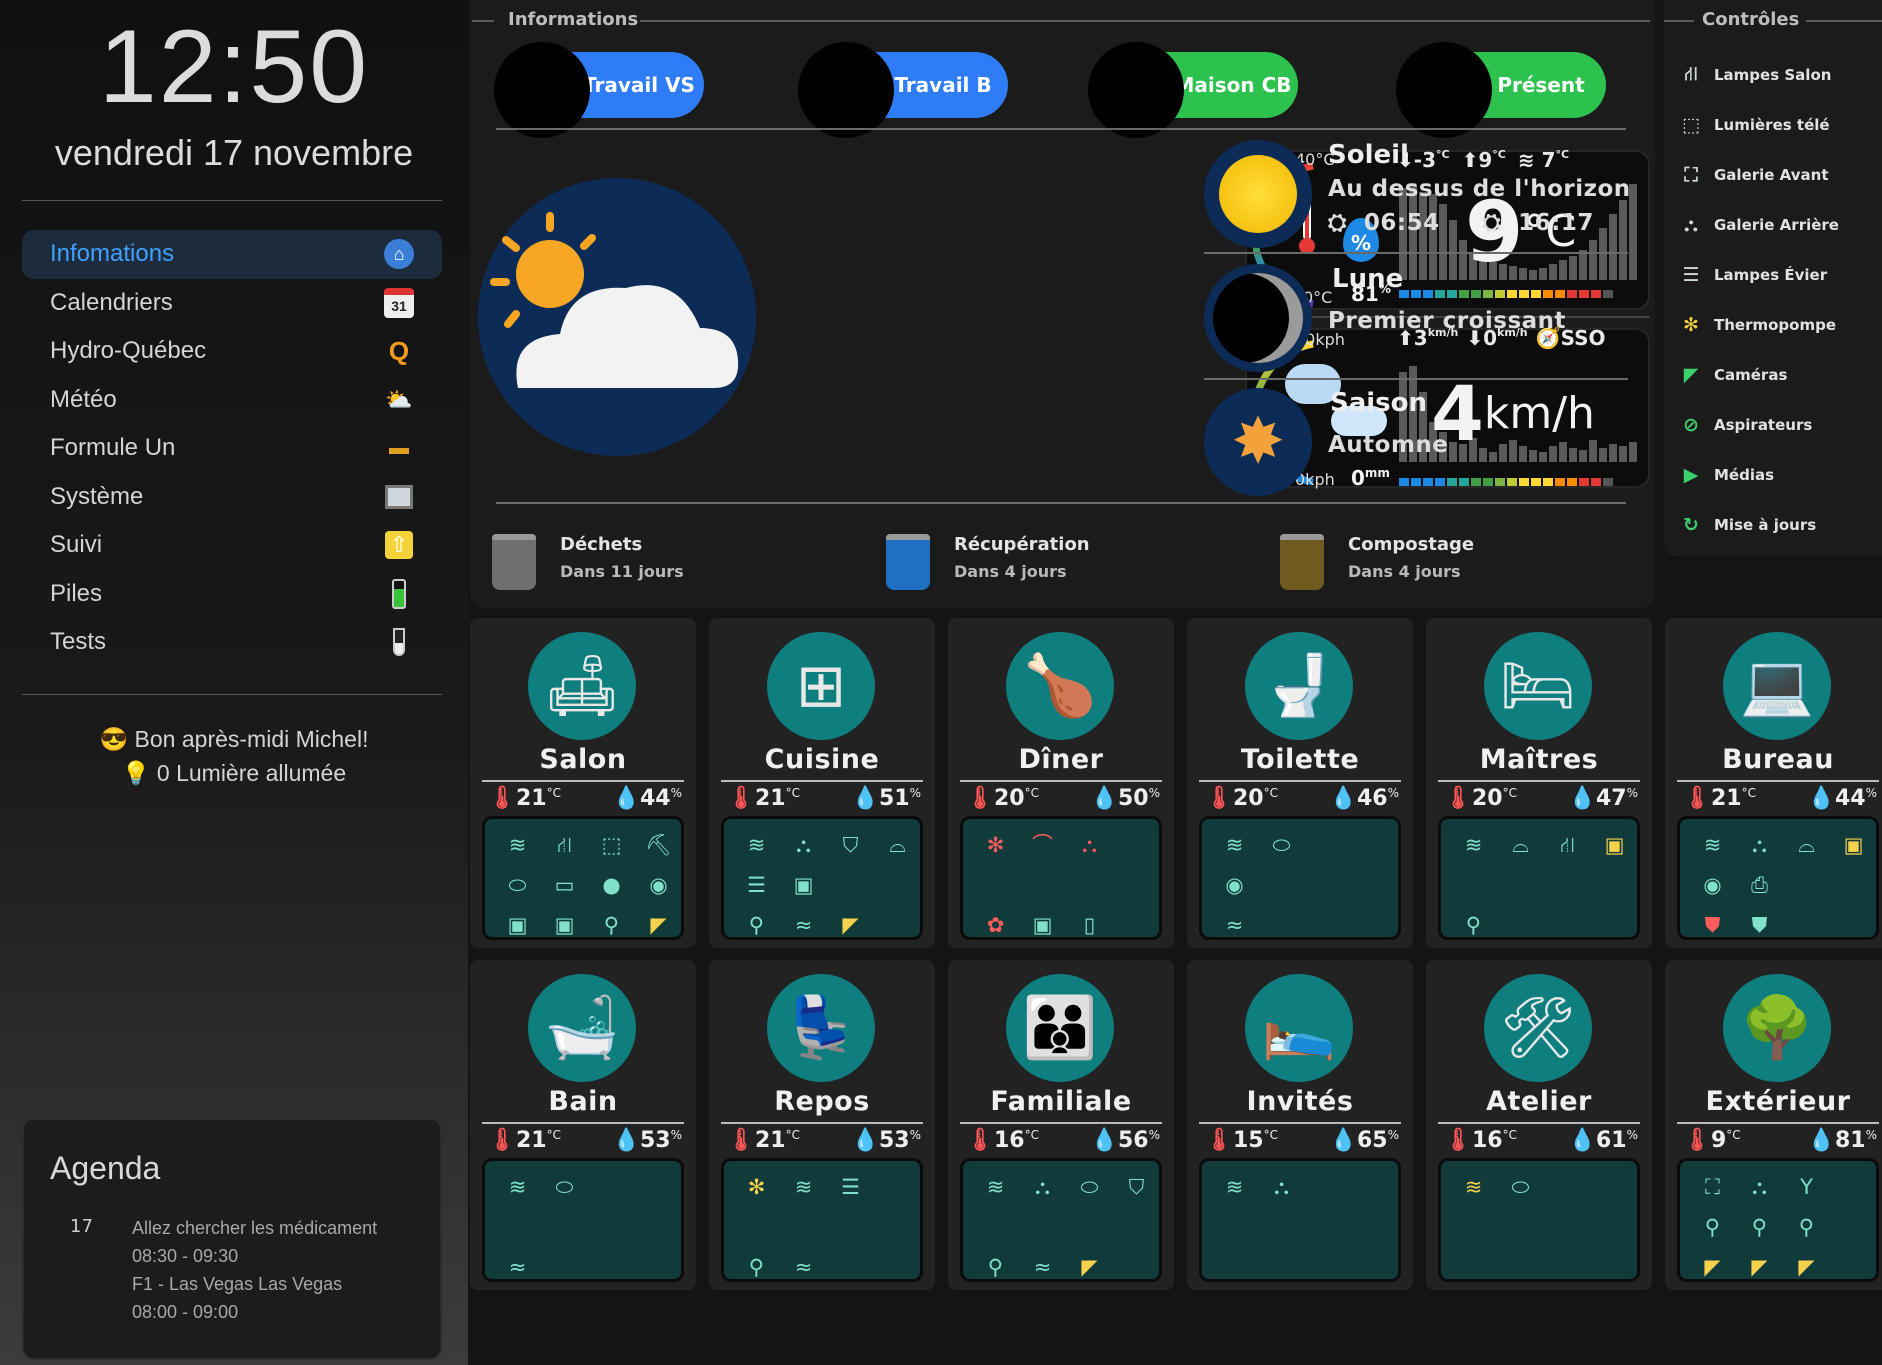 The height and width of the screenshot is (1365, 1882). Describe the element at coordinates (1036, 559) in the screenshot. I see `waste-item: Récupération Dans 4 jours` at that location.